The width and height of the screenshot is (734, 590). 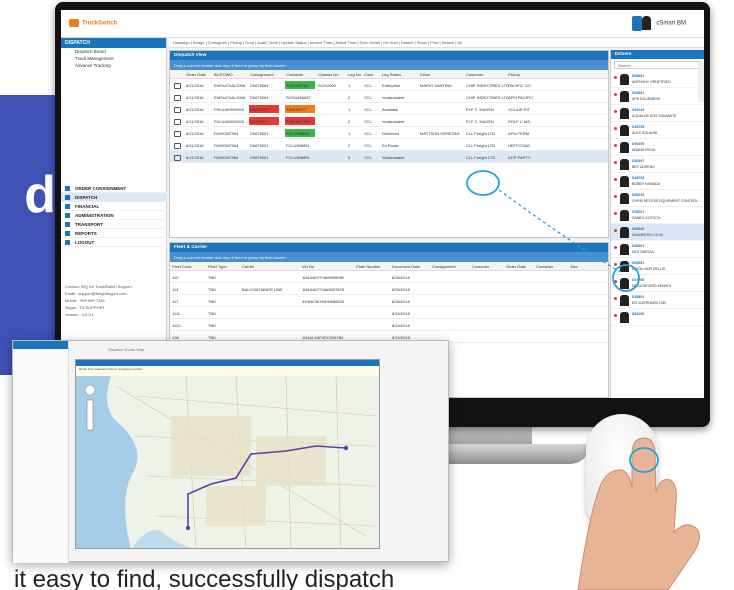 What do you see at coordinates (40, 195) in the screenshot?
I see `promo-letter: d` at bounding box center [40, 195].